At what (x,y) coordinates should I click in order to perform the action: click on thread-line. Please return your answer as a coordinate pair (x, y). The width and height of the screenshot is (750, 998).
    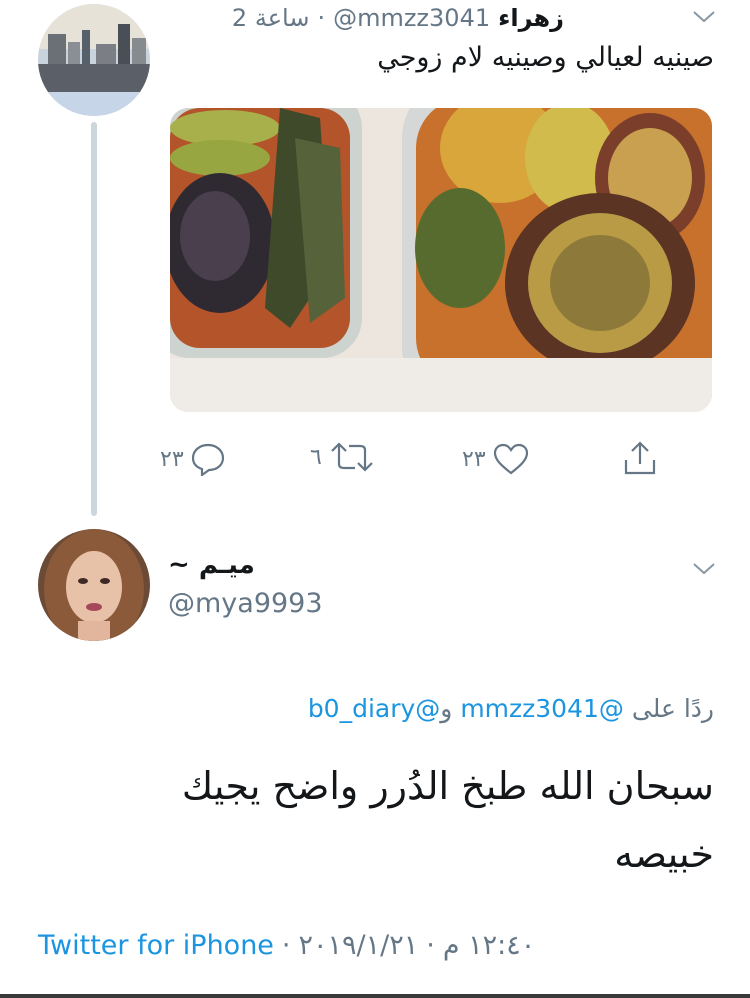
    Looking at the image, I should click on (94, 319).